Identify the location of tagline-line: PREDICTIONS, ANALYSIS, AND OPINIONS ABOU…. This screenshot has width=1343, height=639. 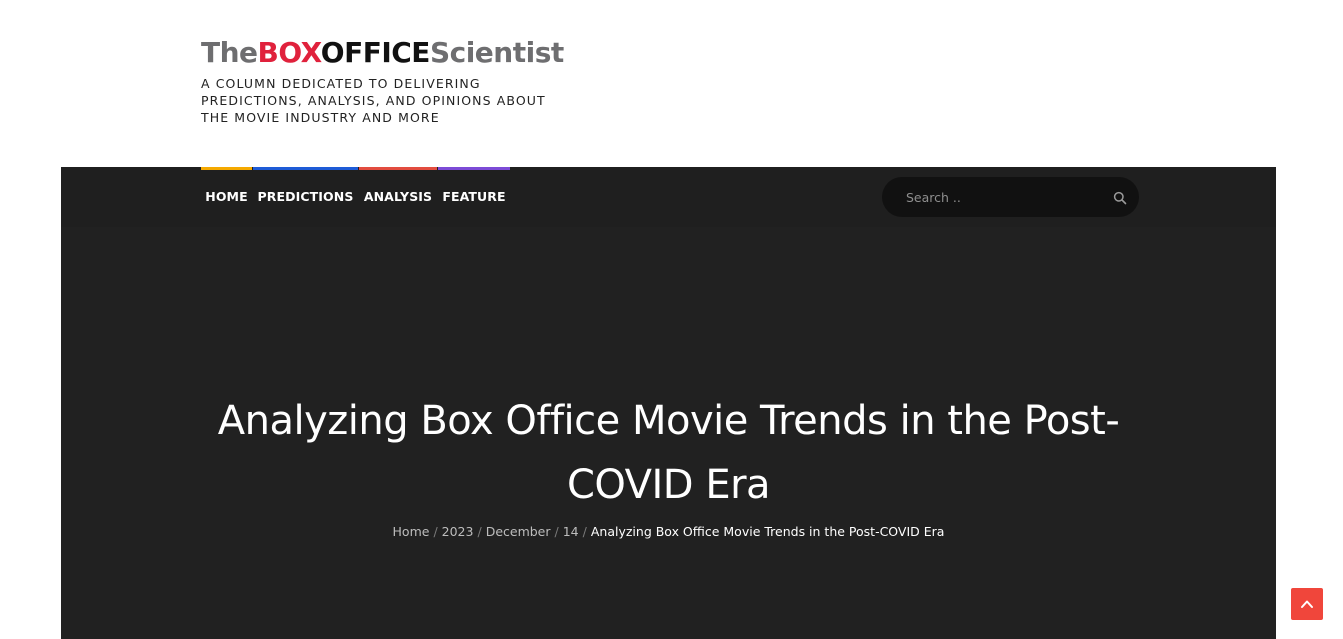
(373, 100).